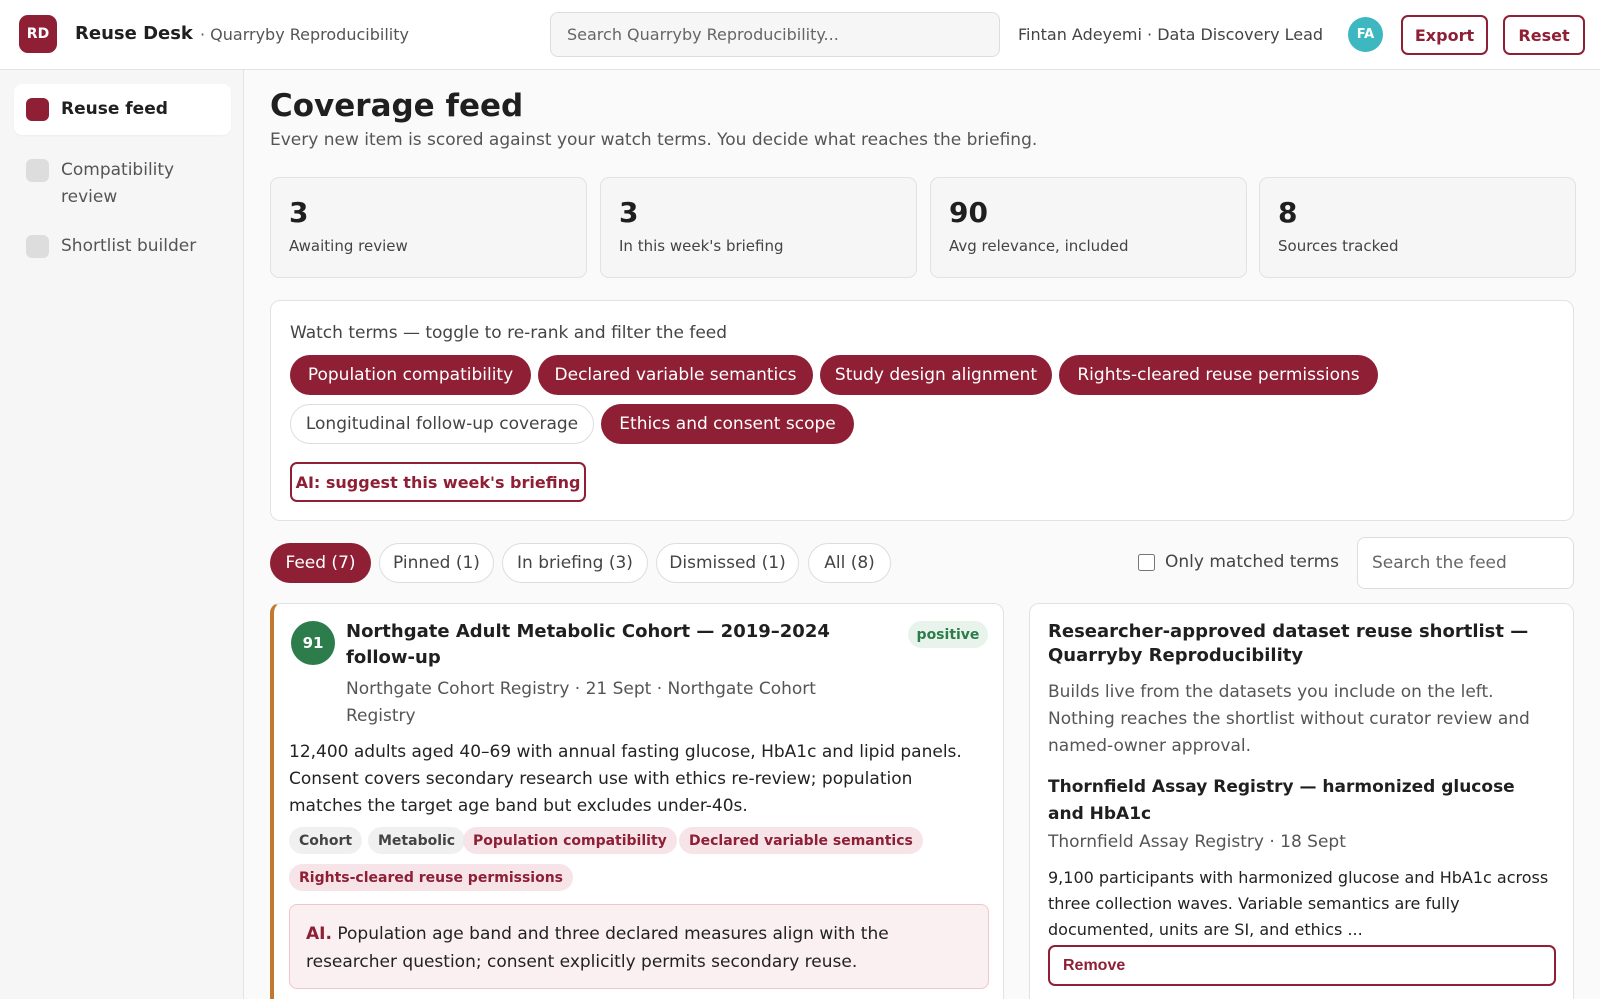 The image size is (1600, 999). I want to click on watch-term-chip: Rights-cleared reuse permissions, so click(1218, 375).